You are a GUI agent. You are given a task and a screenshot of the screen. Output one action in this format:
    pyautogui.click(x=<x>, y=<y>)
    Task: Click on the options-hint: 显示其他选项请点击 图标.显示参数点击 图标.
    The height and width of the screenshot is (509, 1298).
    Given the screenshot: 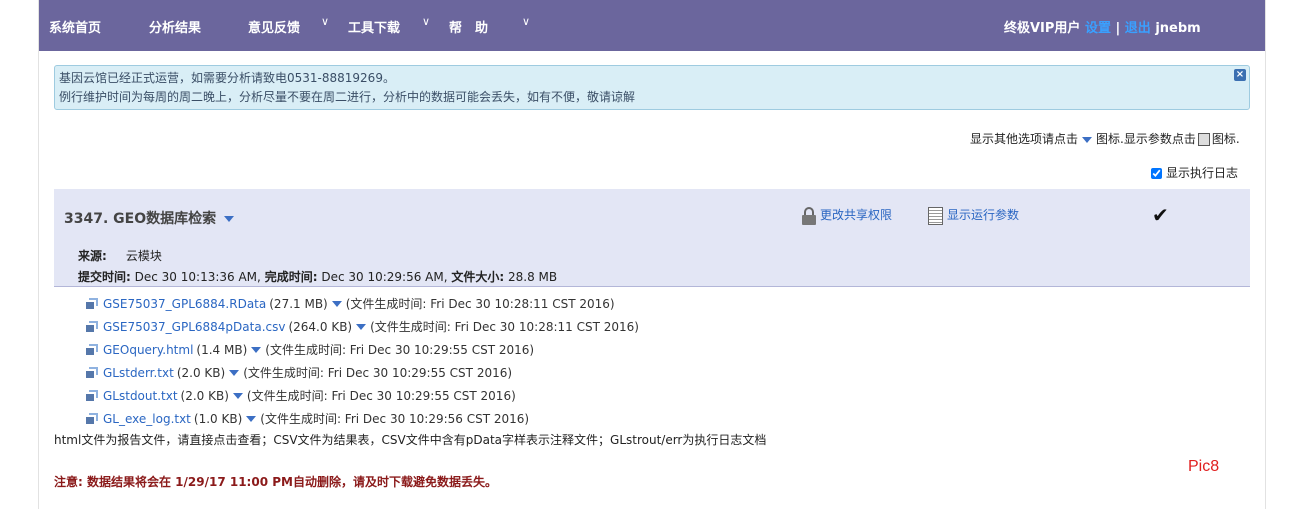 What is the action you would take?
    pyautogui.click(x=1105, y=138)
    